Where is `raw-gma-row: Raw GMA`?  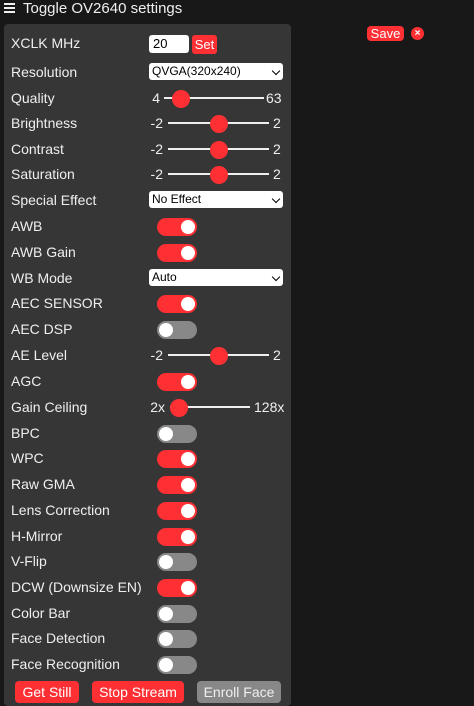 raw-gma-row: Raw GMA is located at coordinates (147, 484).